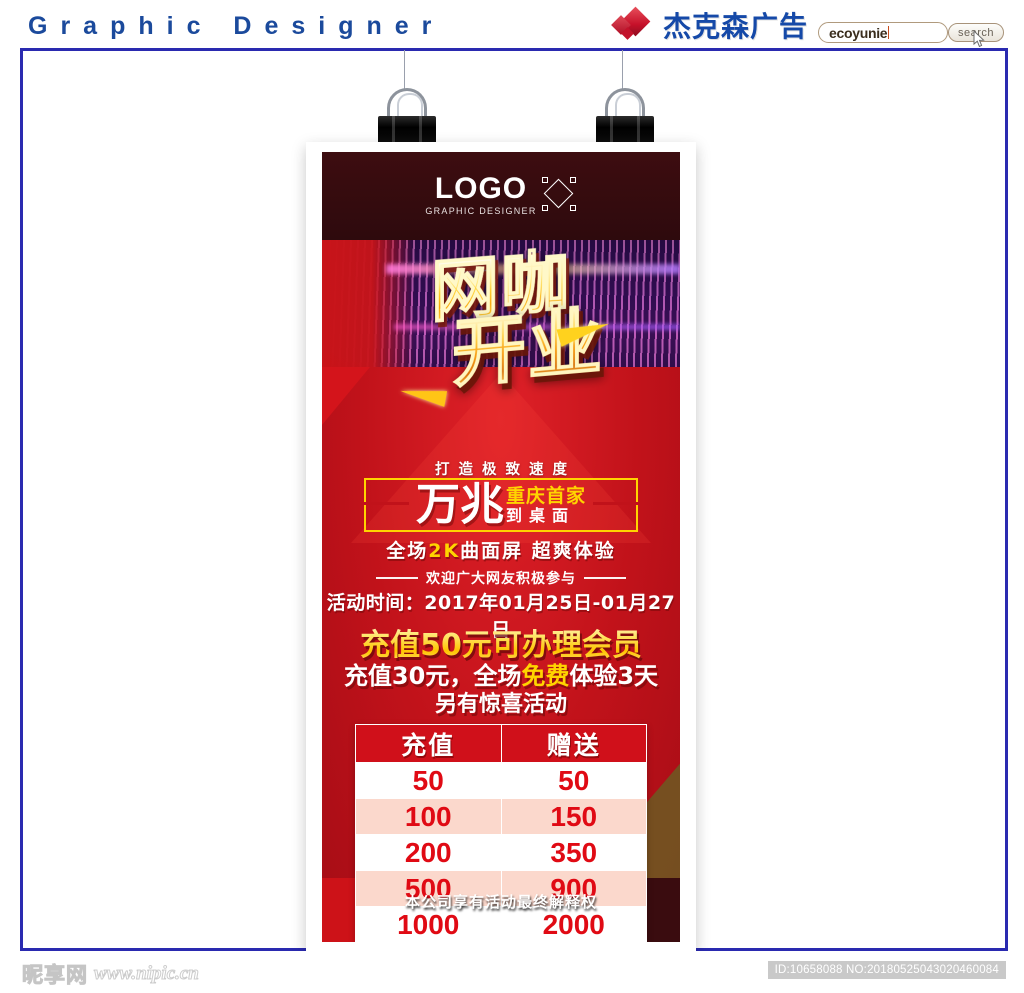 The image size is (1024, 993). Describe the element at coordinates (528, 348) in the screenshot. I see `headline-line-2: 开业` at that location.